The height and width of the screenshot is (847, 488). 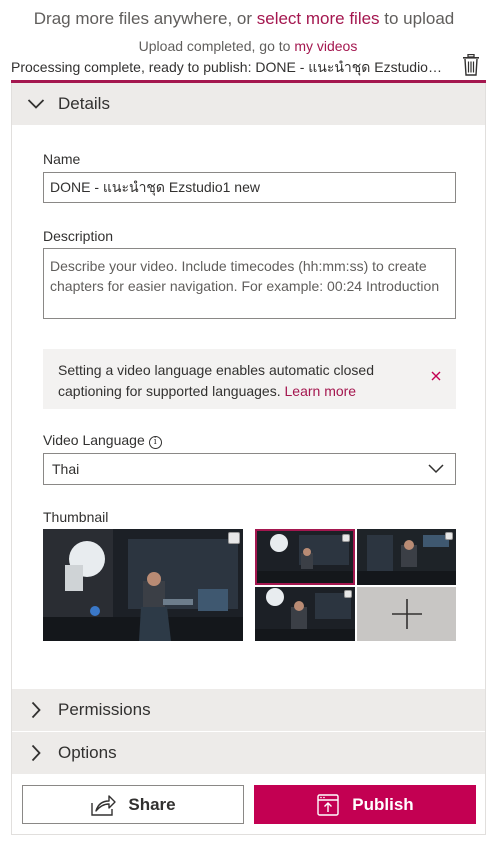 What do you see at coordinates (383, 804) in the screenshot?
I see `publish-button-label: Publish` at bounding box center [383, 804].